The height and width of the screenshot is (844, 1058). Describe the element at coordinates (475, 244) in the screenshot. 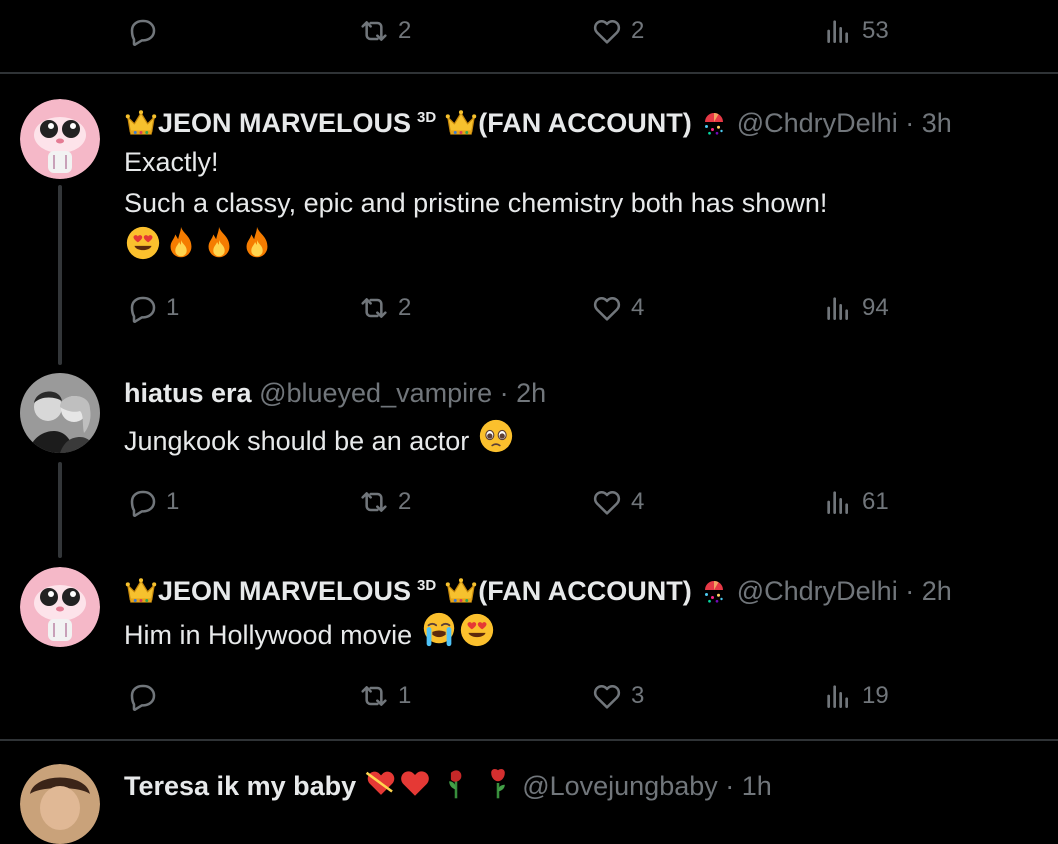

I see `emoji-row` at that location.